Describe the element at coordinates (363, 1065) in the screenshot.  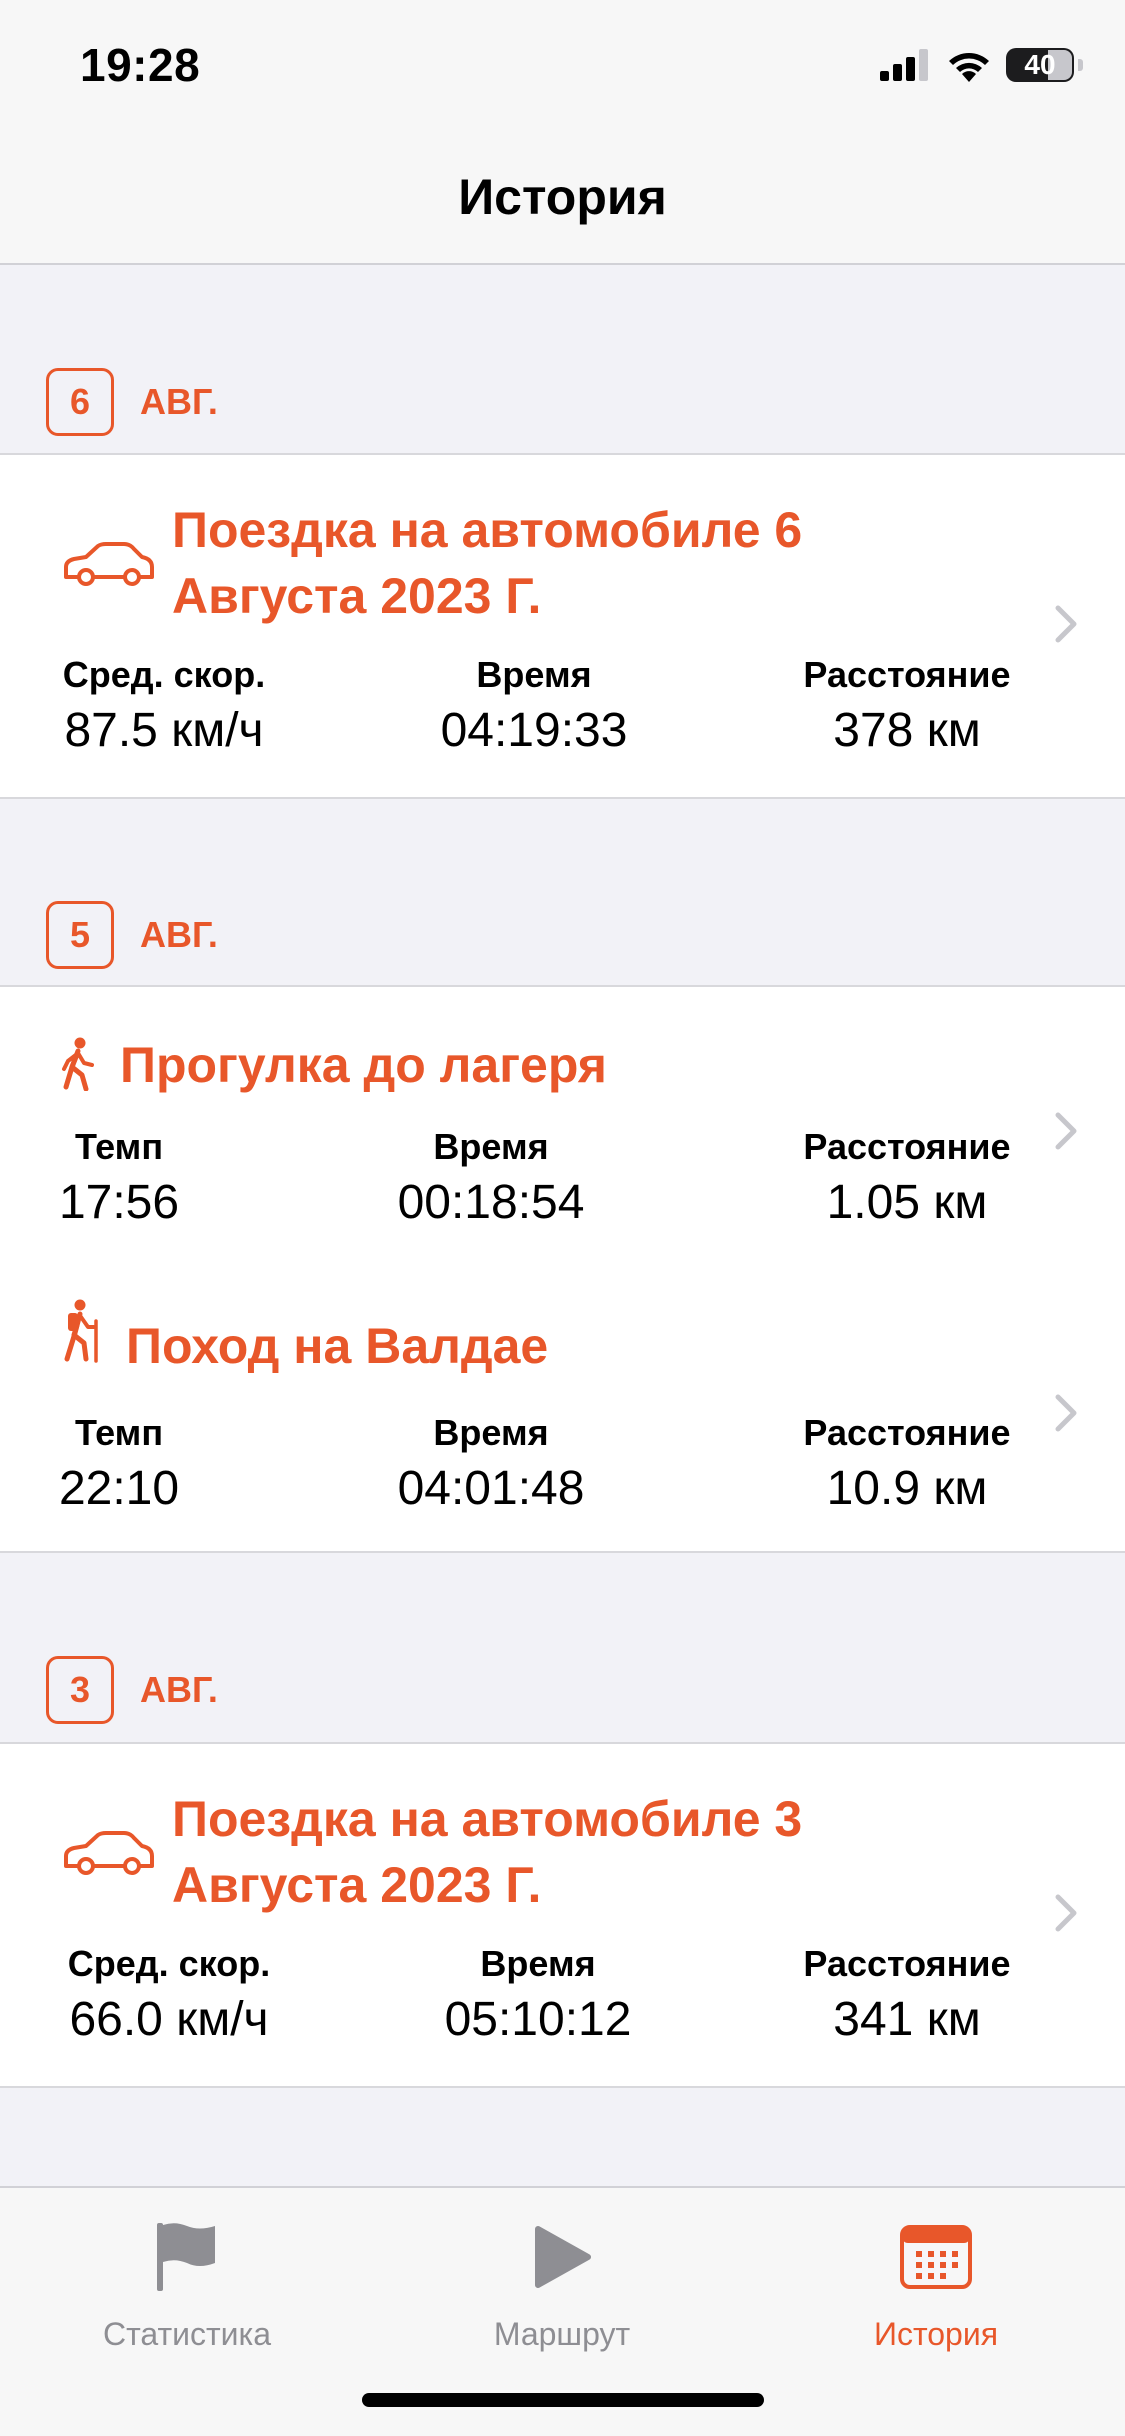
I see `trip-title: Прогулка до лагеря` at that location.